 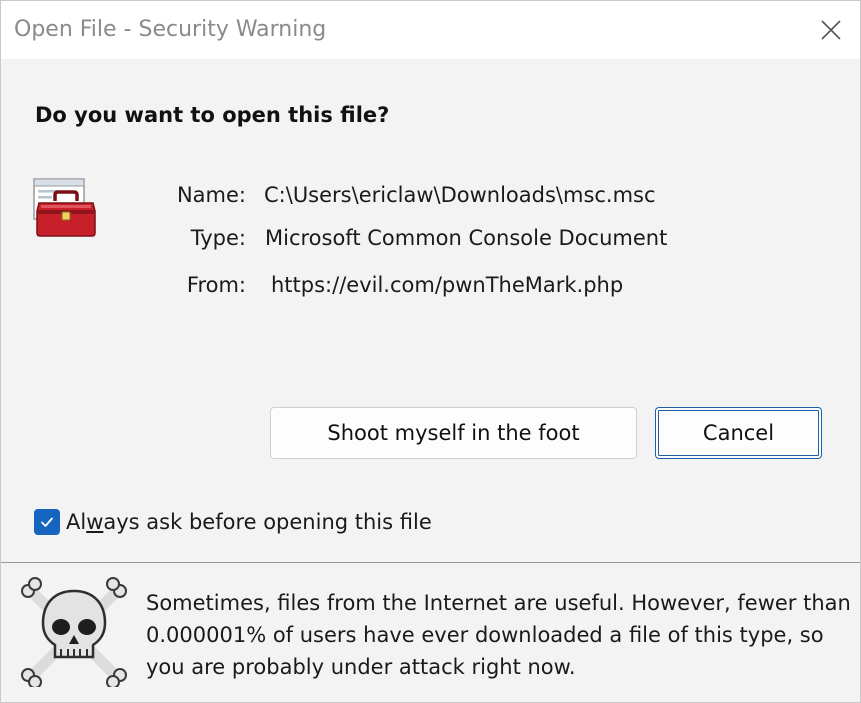 I want to click on always-ask-label-part1: Al, so click(x=76, y=522).